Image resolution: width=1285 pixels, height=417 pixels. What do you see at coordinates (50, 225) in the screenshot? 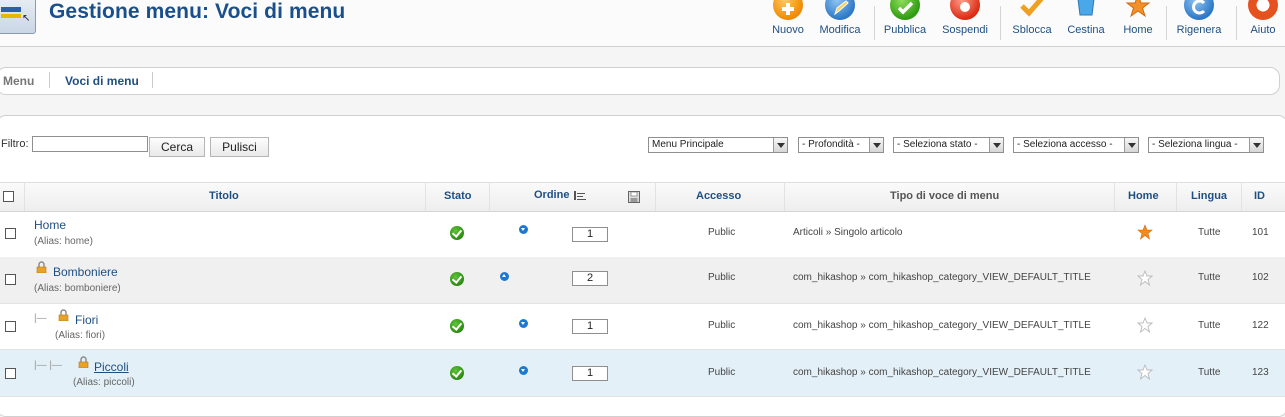
I see `item-title-link: Home` at bounding box center [50, 225].